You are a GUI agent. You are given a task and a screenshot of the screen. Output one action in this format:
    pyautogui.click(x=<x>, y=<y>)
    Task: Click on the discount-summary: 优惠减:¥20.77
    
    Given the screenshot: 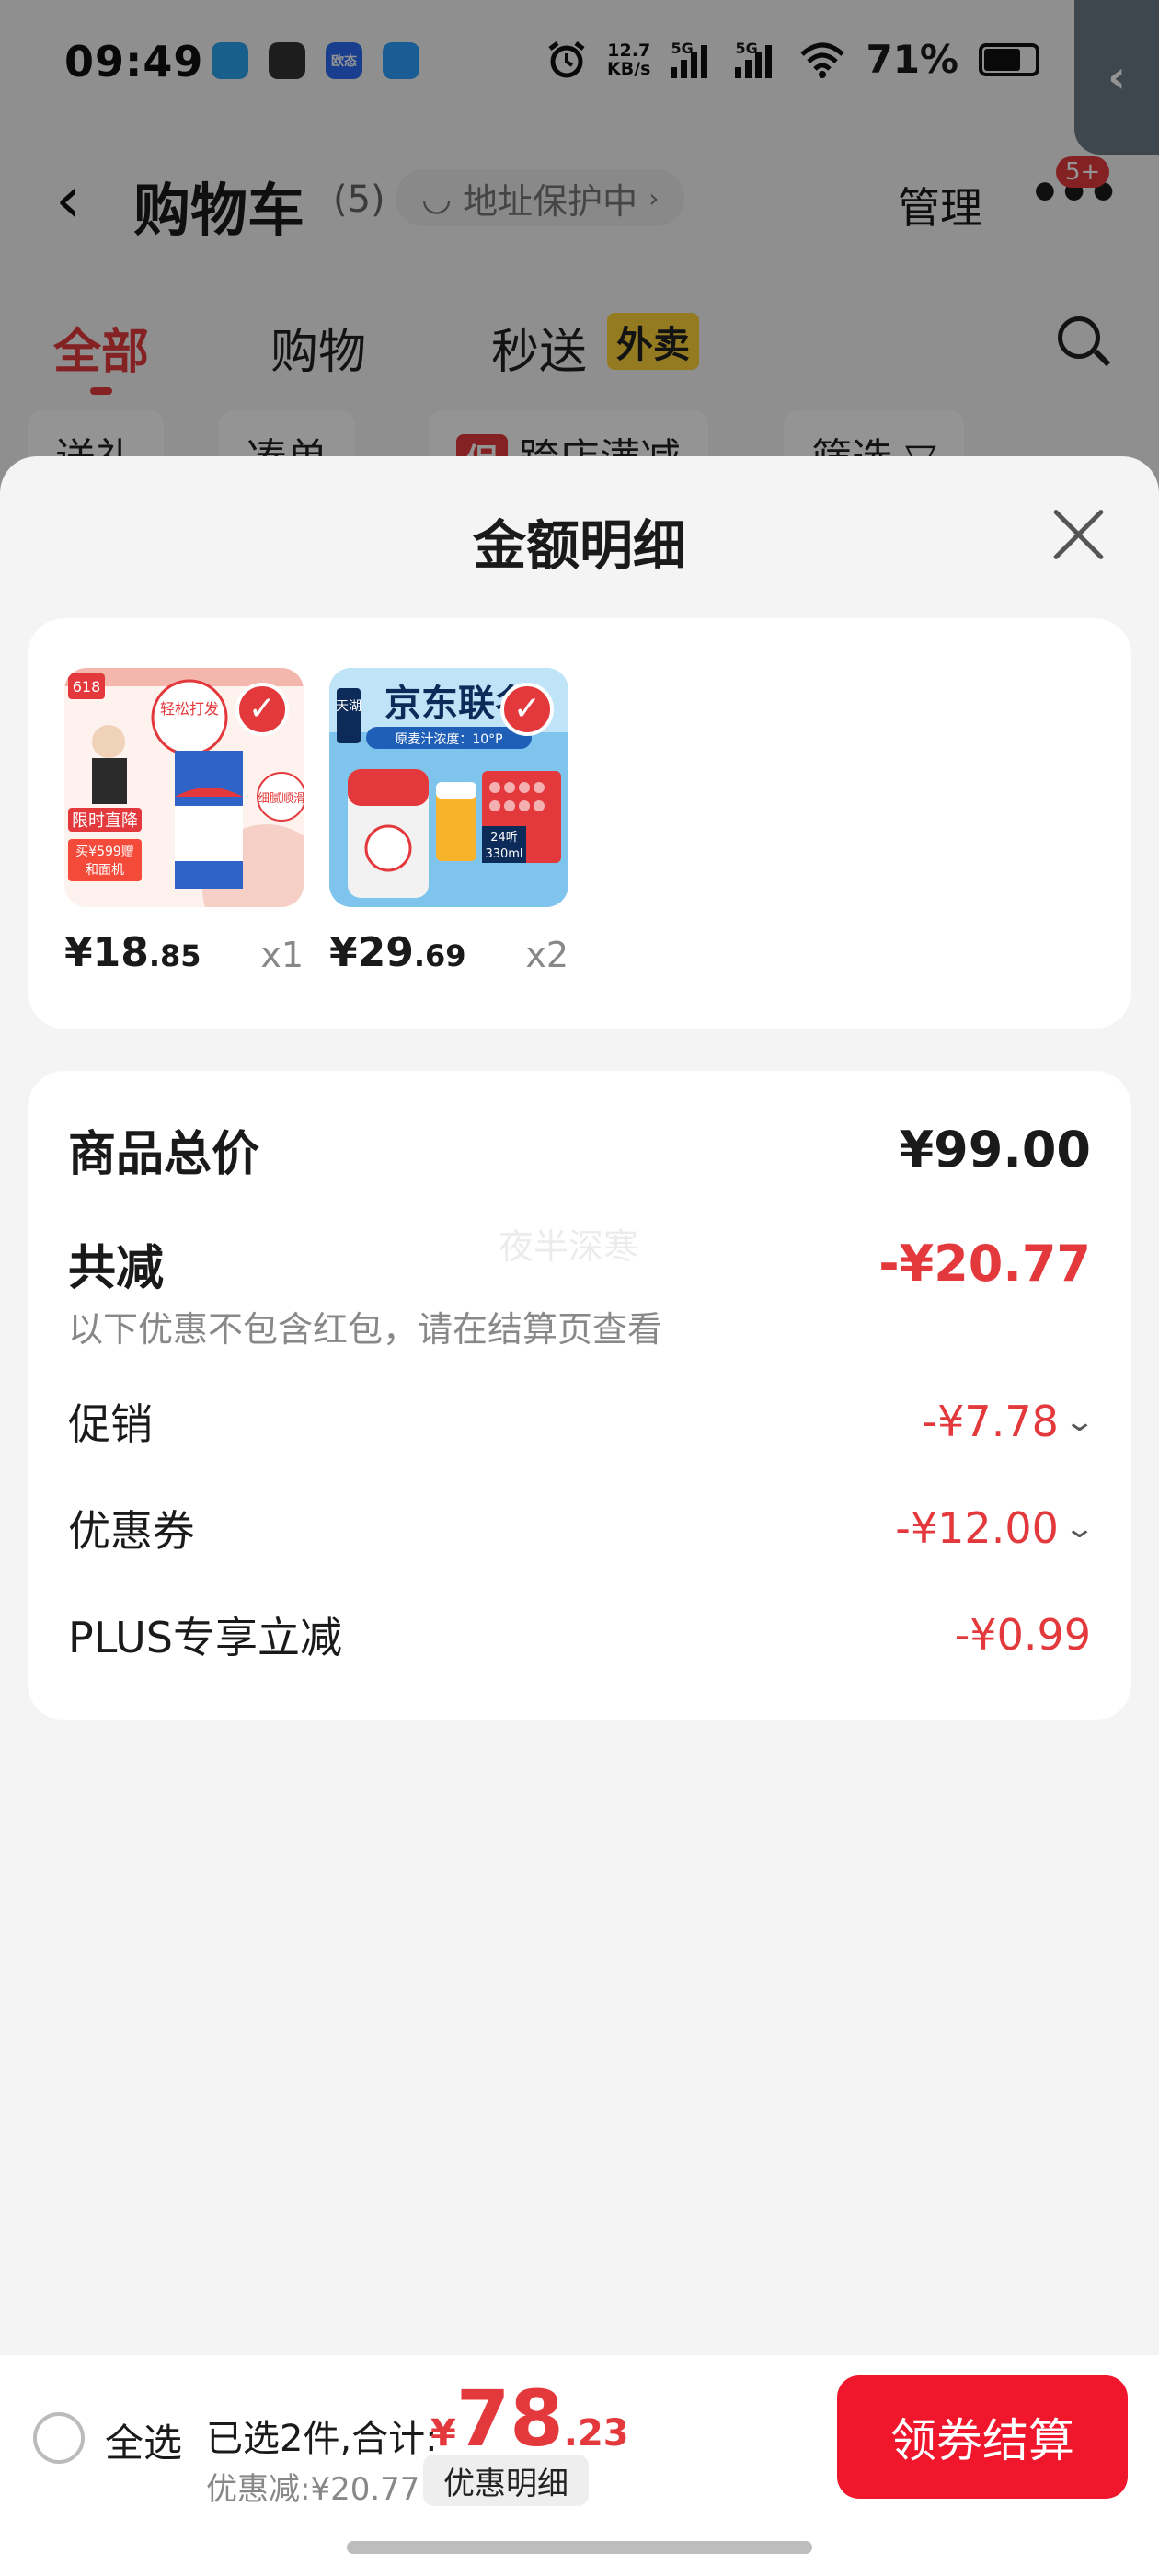 What is the action you would take?
    pyautogui.click(x=313, y=2489)
    